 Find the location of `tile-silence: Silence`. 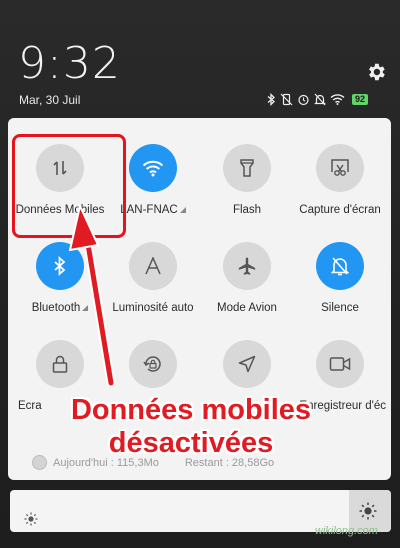

tile-silence: Silence is located at coordinates (340, 278).